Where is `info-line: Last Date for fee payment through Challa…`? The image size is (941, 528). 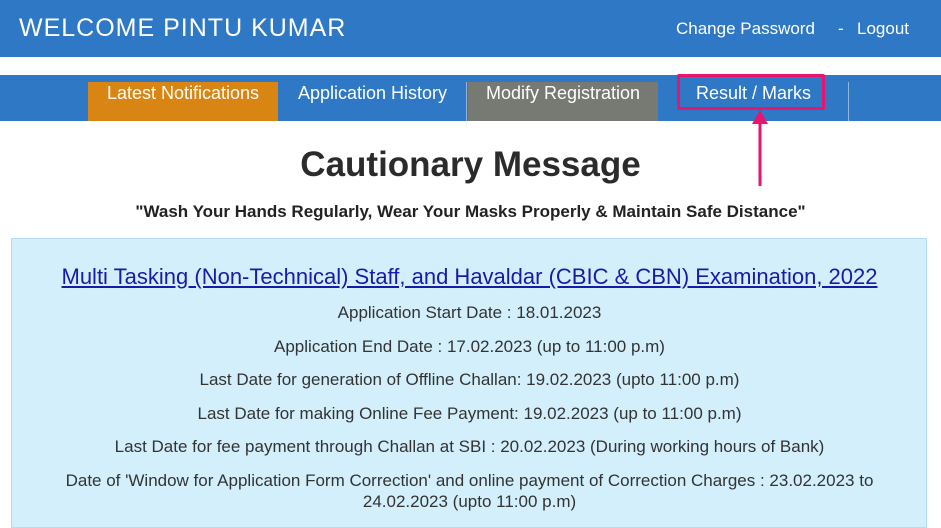 info-line: Last Date for fee payment through Challa… is located at coordinates (469, 446).